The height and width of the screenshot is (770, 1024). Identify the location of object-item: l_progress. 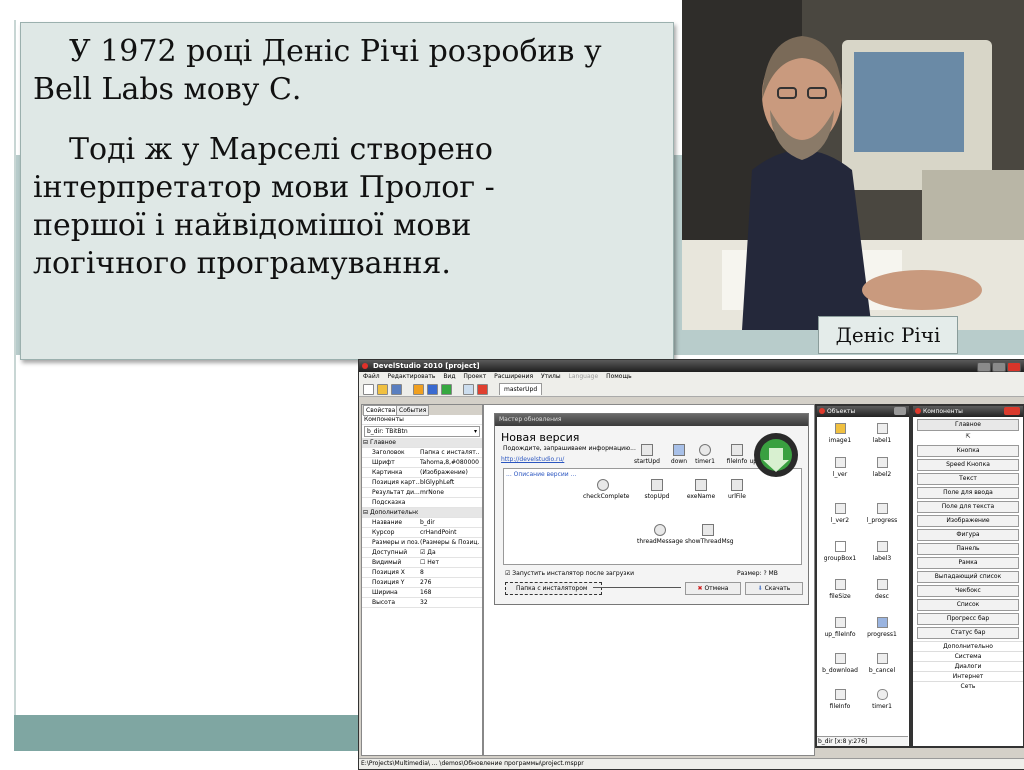
(882, 513).